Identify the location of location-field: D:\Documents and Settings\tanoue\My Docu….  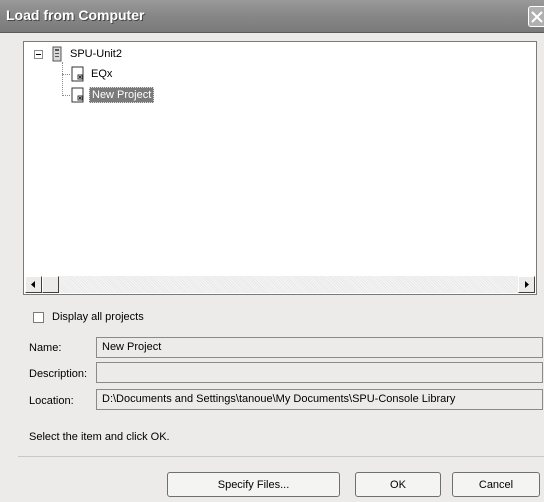
(319, 399).